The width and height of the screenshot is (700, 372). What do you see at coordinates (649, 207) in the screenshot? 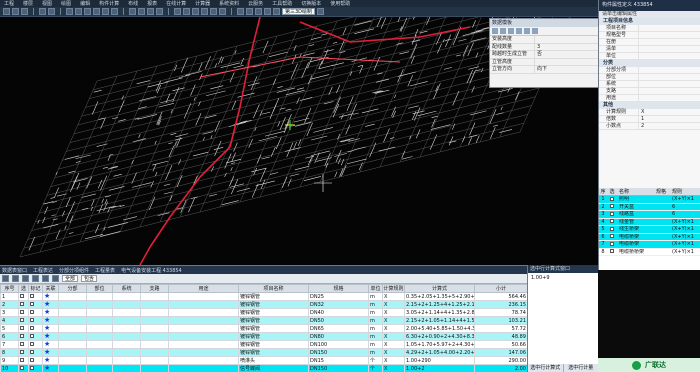
I see `component-row: 2 开关盒 6` at bounding box center [649, 207].